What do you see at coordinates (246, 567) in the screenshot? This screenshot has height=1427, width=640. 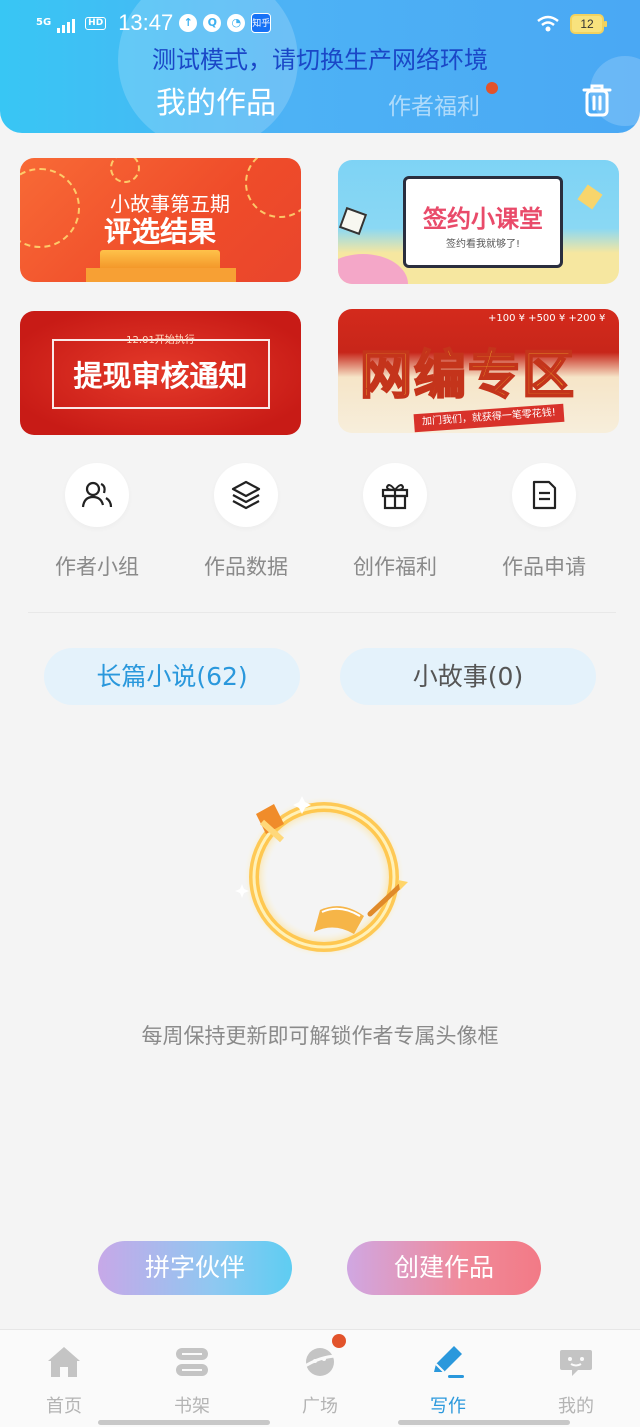 I see `menu-label: 作品数据` at bounding box center [246, 567].